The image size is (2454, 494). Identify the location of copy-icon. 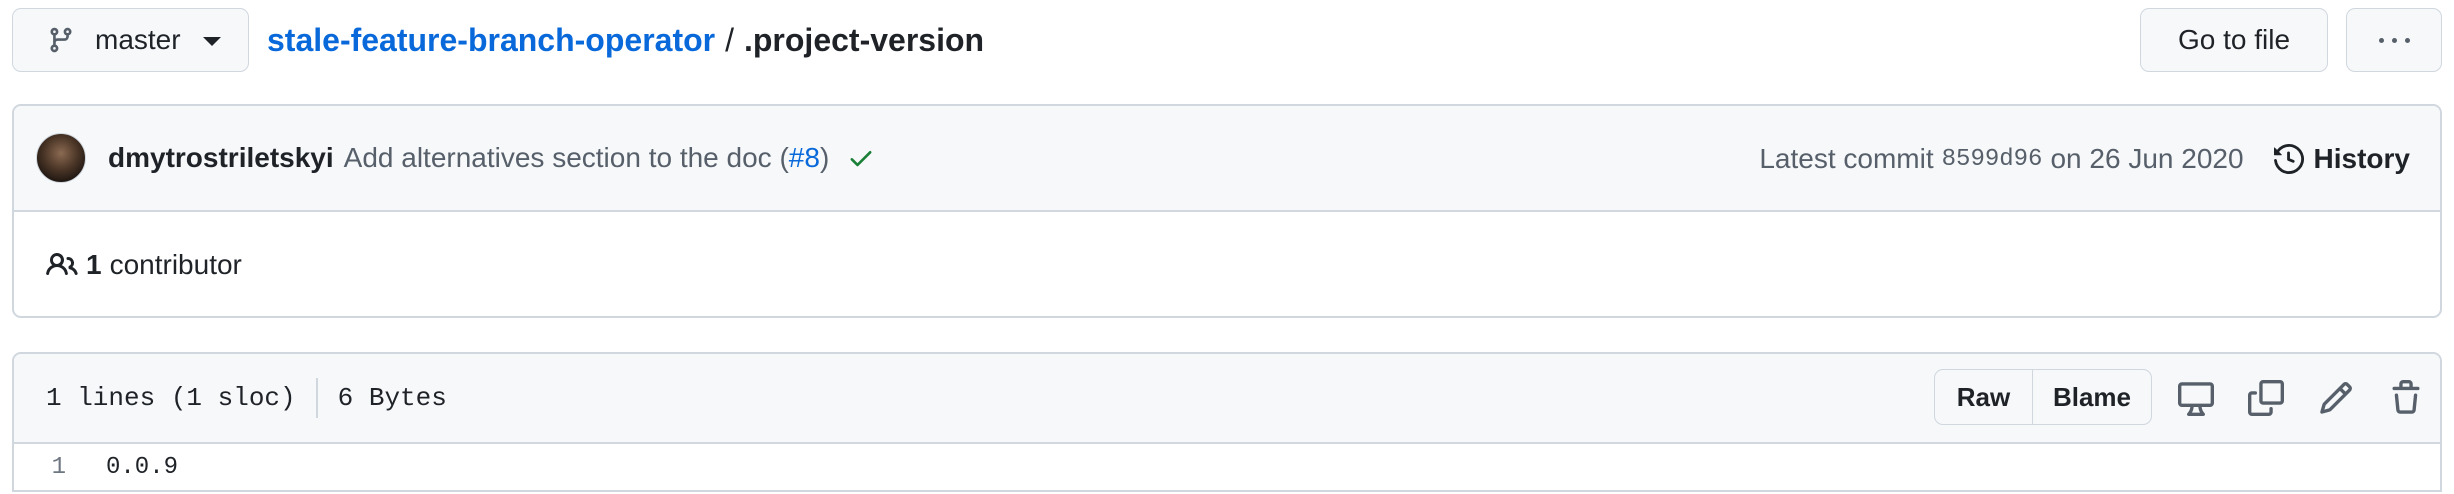
(2266, 398).